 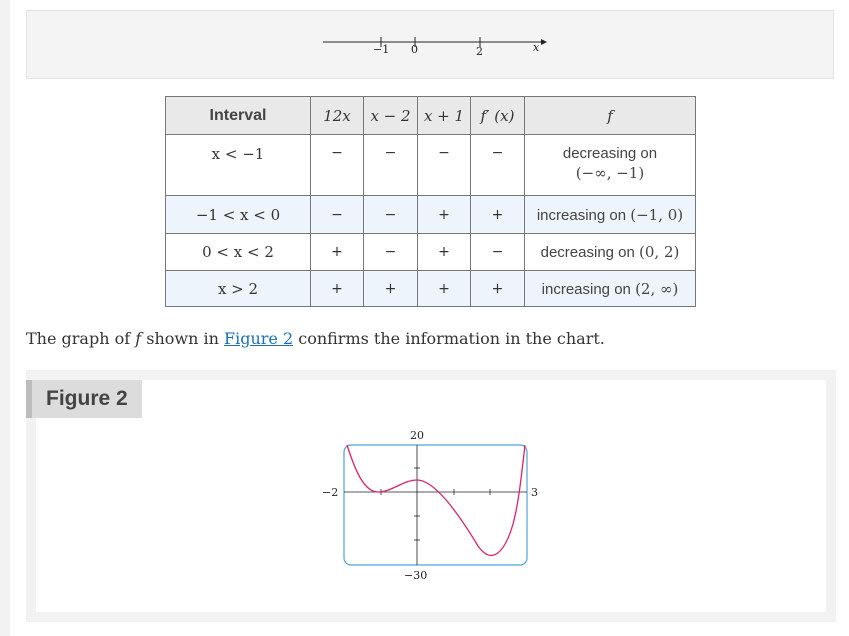 What do you see at coordinates (449, 338) in the screenshot?
I see `paragraph-text-end: confirms the information in the chart.` at bounding box center [449, 338].